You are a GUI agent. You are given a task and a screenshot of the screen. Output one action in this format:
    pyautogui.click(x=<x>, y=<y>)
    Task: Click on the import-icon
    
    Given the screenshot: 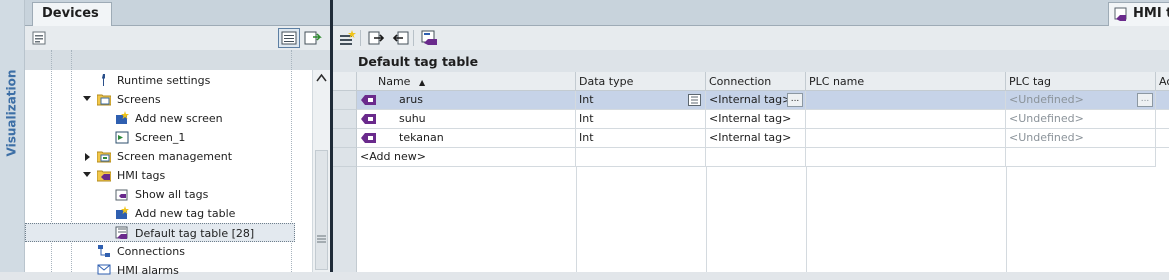 What is the action you would take?
    pyautogui.click(x=400, y=38)
    